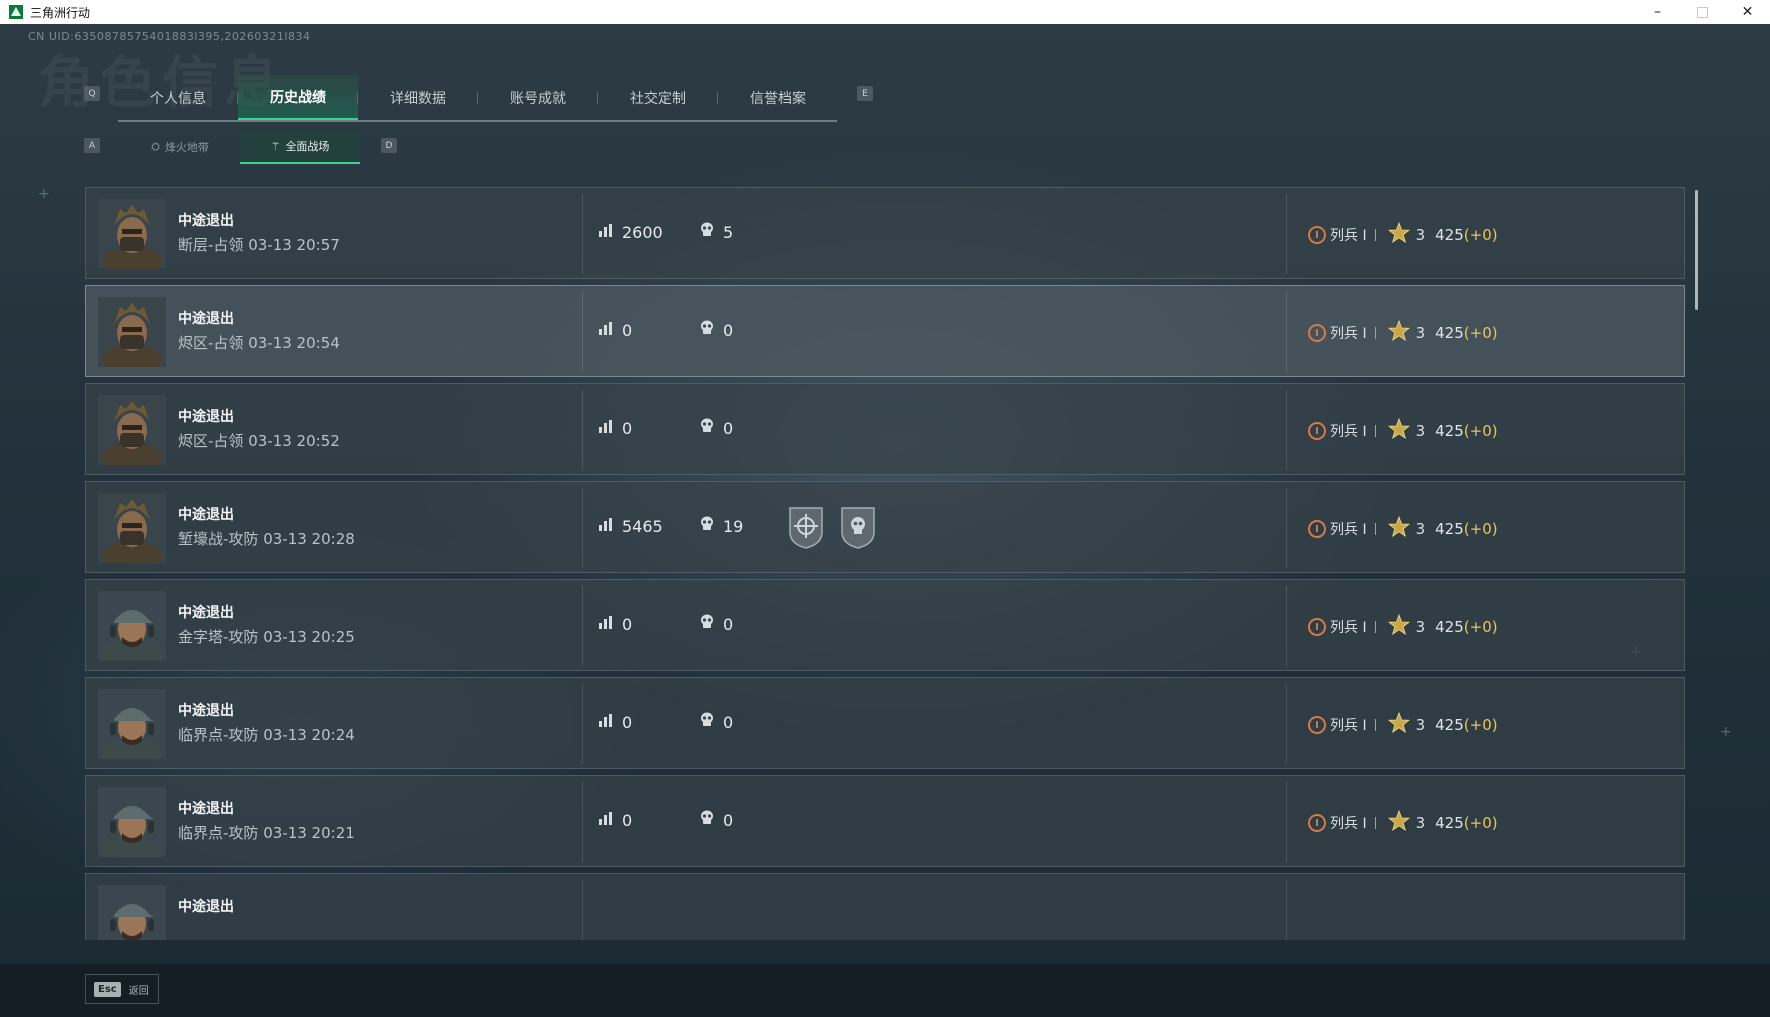  I want to click on match-record-row: 中途退出 烬区-占领 03-13 20:52 0 0 I 列兵 I 3 425(+0), so click(885, 429).